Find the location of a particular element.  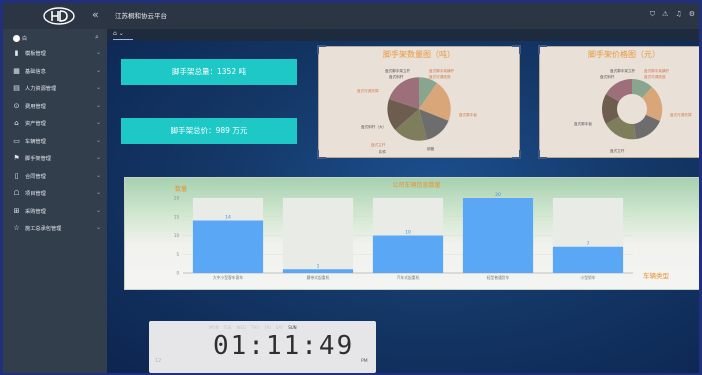

x-tick-label: 汽车式起重机 is located at coordinates (408, 277).